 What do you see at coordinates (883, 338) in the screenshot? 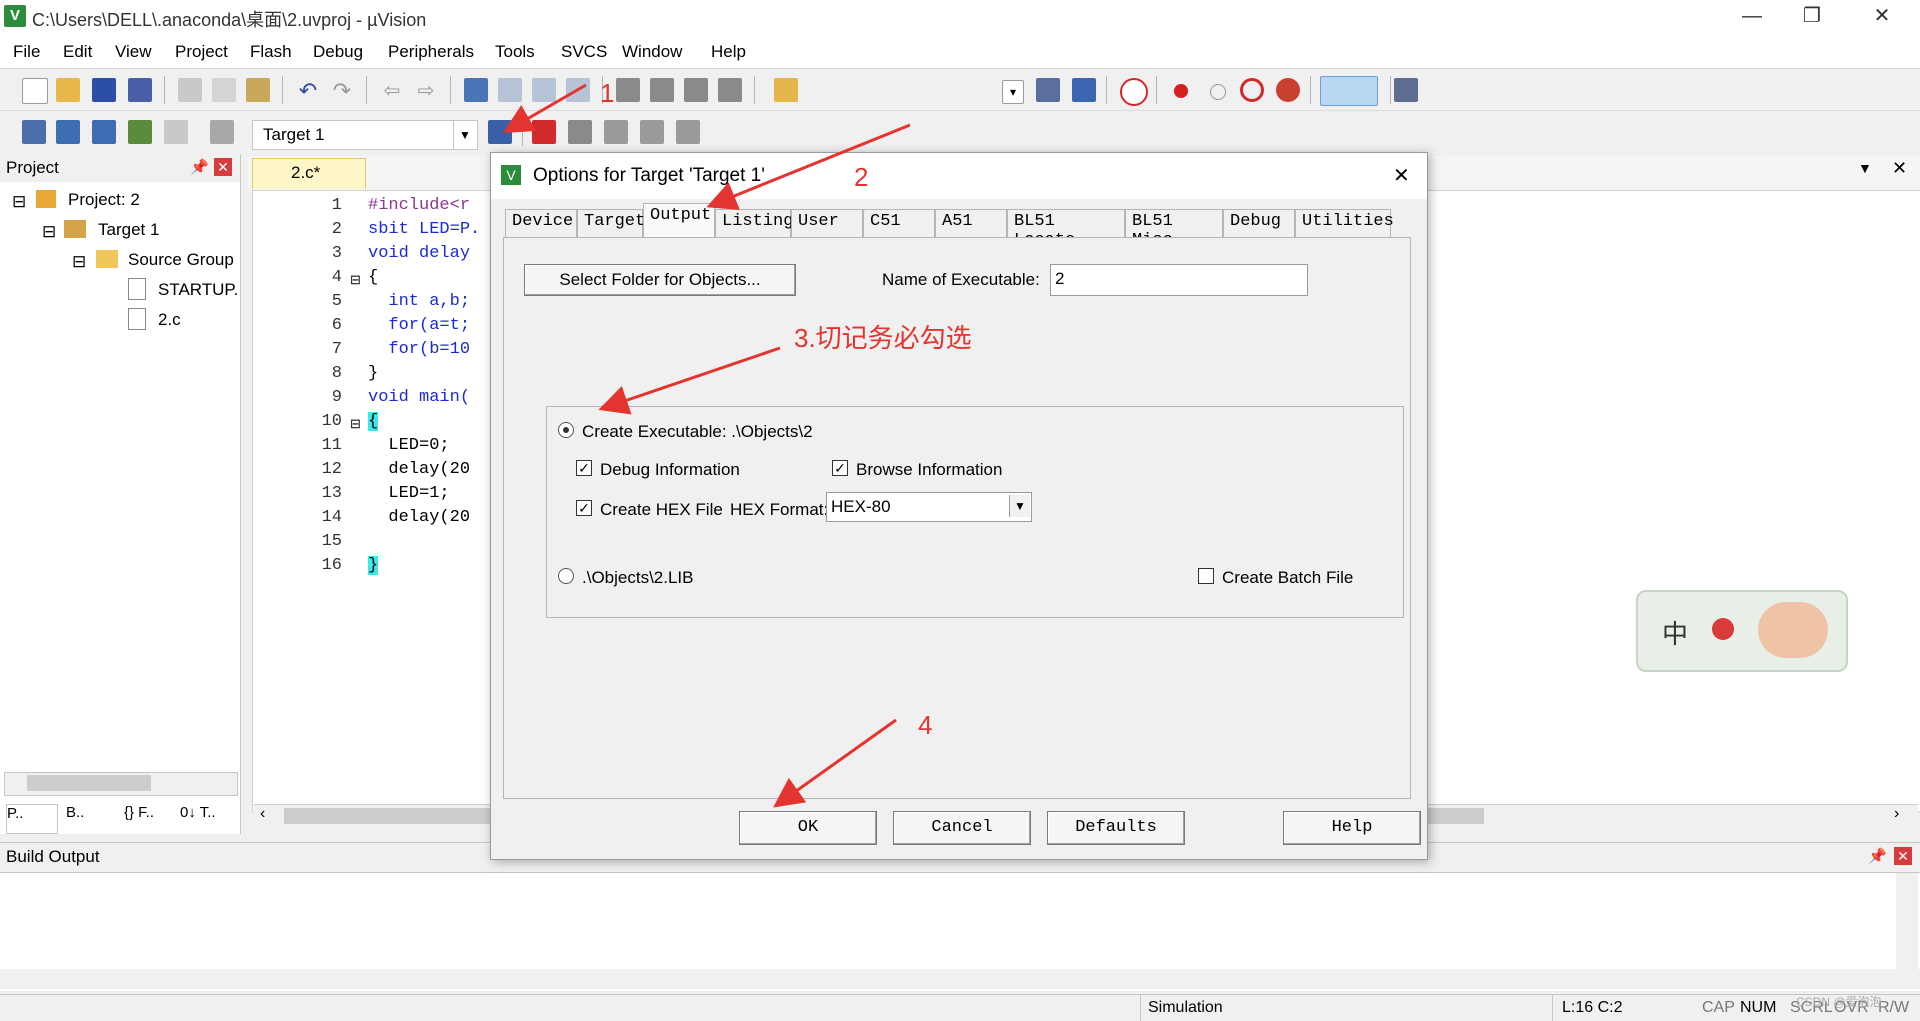
I see `annotation-label-3: 3.切记务必勾选` at bounding box center [883, 338].